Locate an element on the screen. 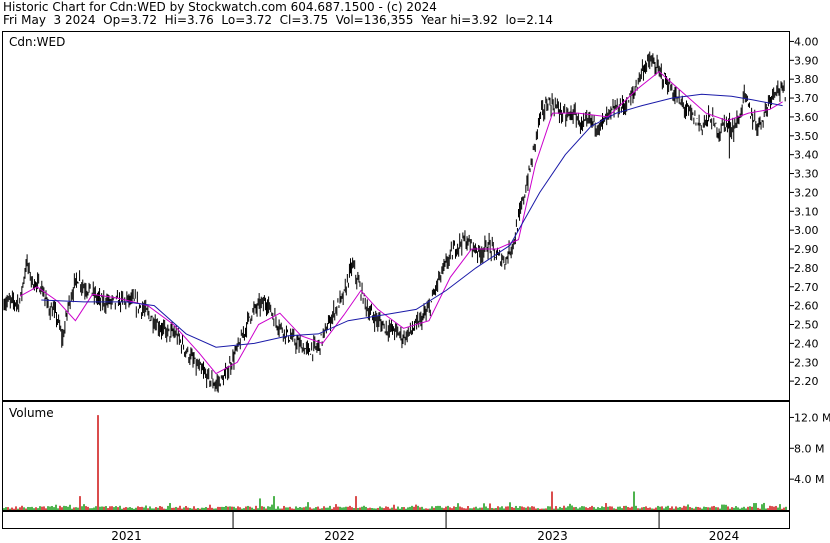 The height and width of the screenshot is (543, 830). price-tick-label: 2.70 is located at coordinates (806, 287).